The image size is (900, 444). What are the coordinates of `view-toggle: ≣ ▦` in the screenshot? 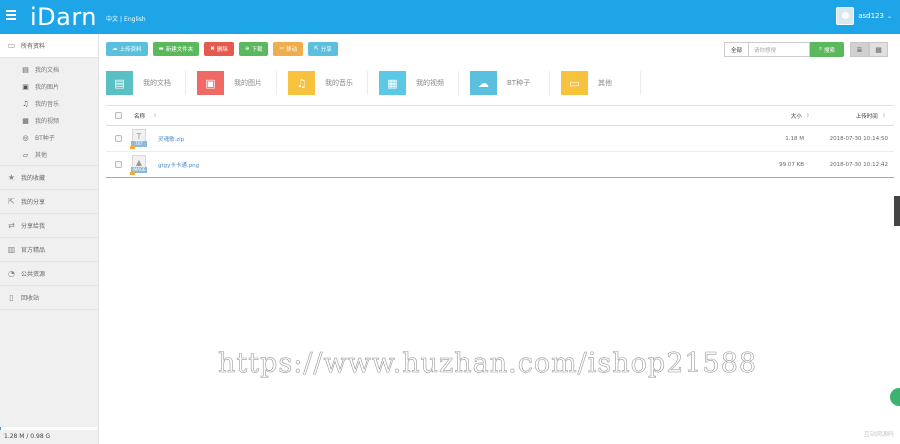 It's located at (869, 49).